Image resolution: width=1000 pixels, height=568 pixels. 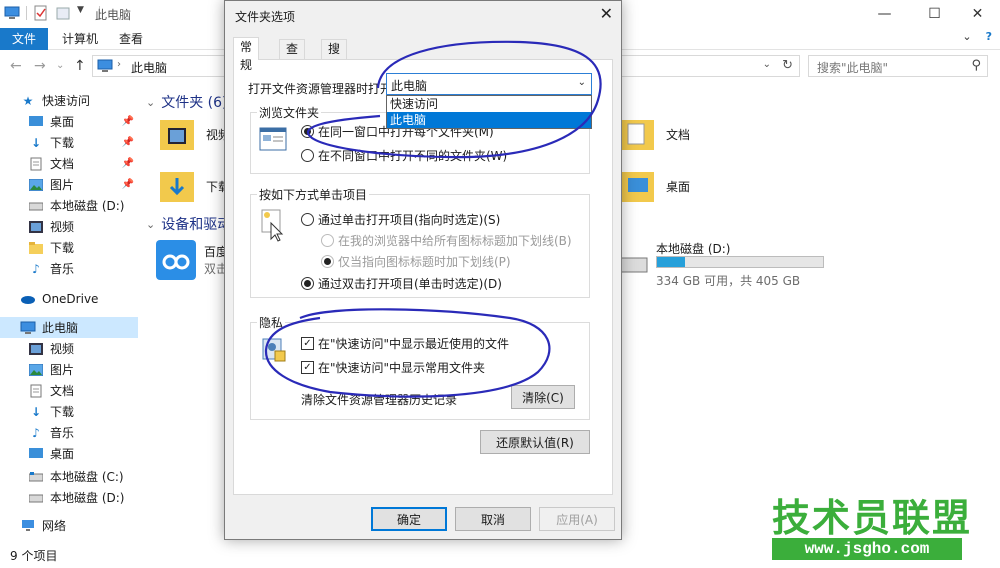 What do you see at coordinates (489, 84) in the screenshot?
I see `open-explorer-combobox: 此电脑 ⌄` at bounding box center [489, 84].